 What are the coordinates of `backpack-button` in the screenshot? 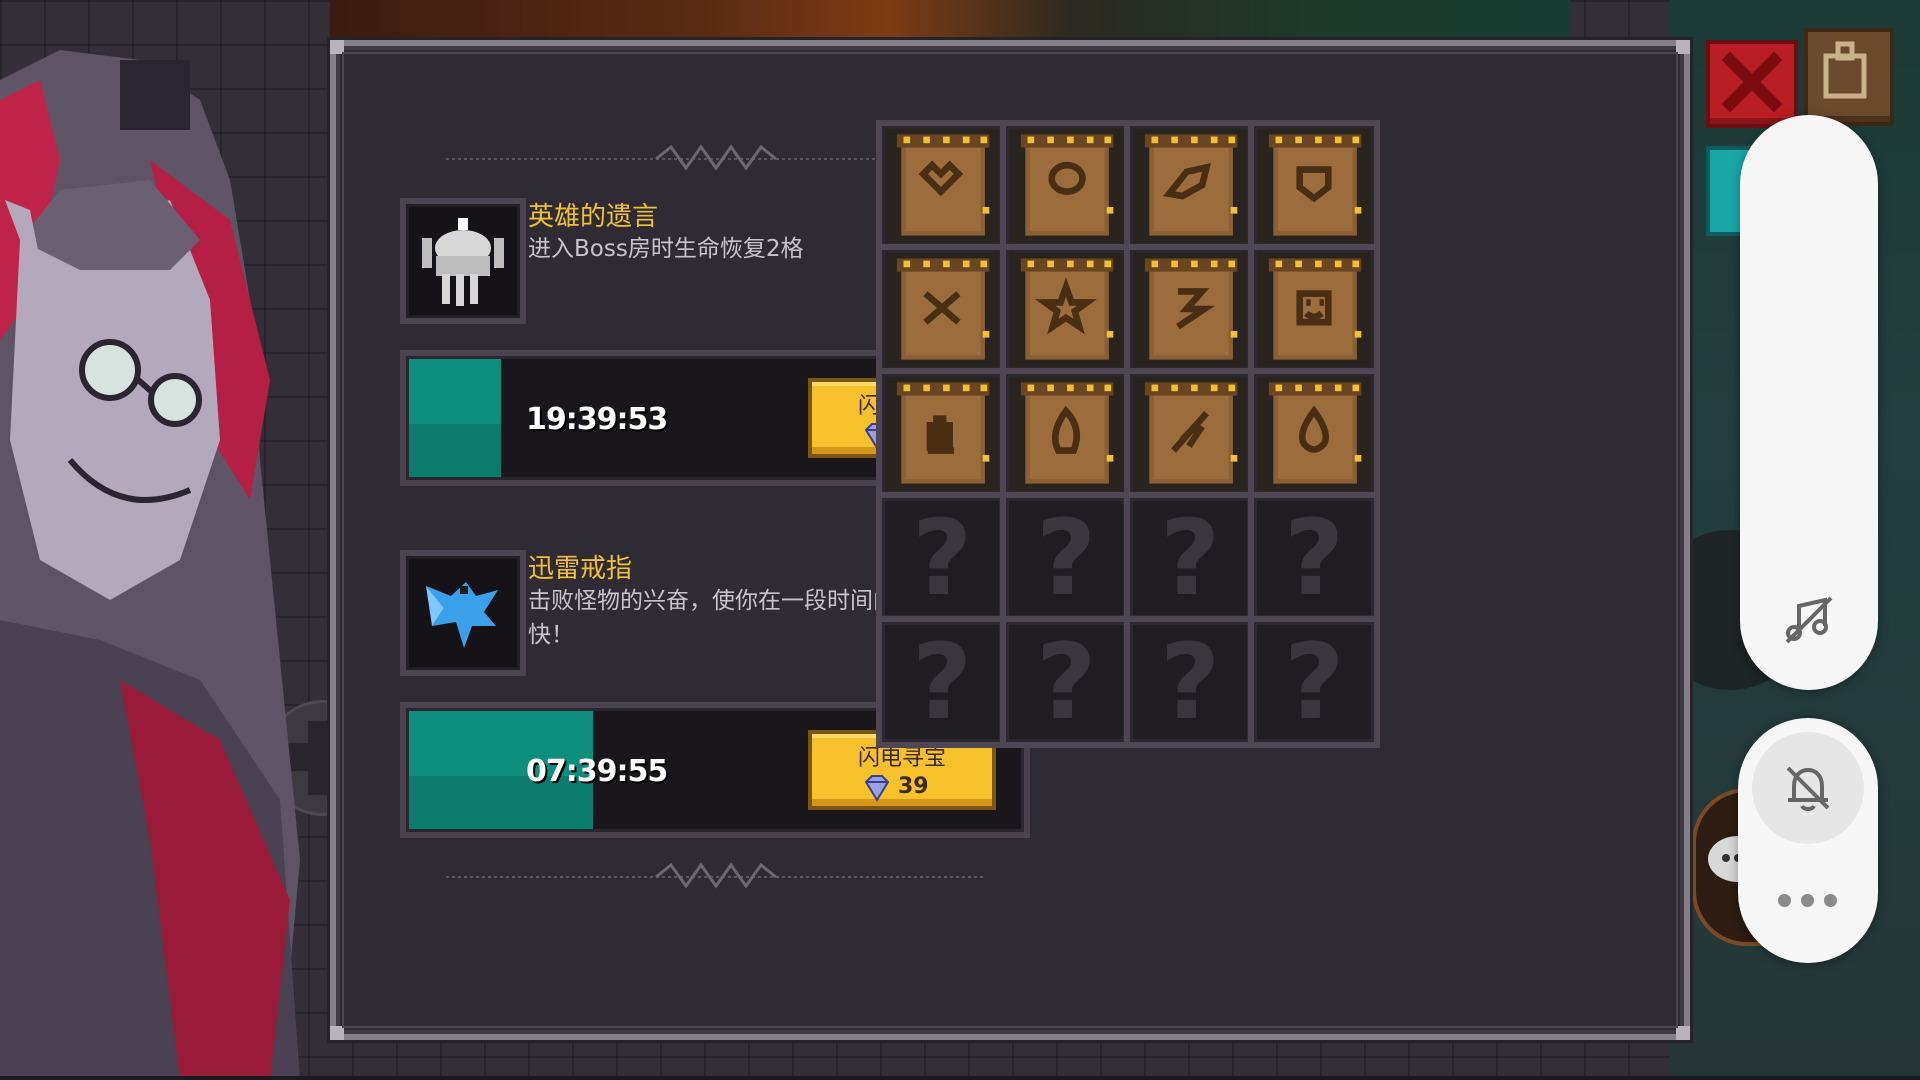 It's located at (1849, 77).